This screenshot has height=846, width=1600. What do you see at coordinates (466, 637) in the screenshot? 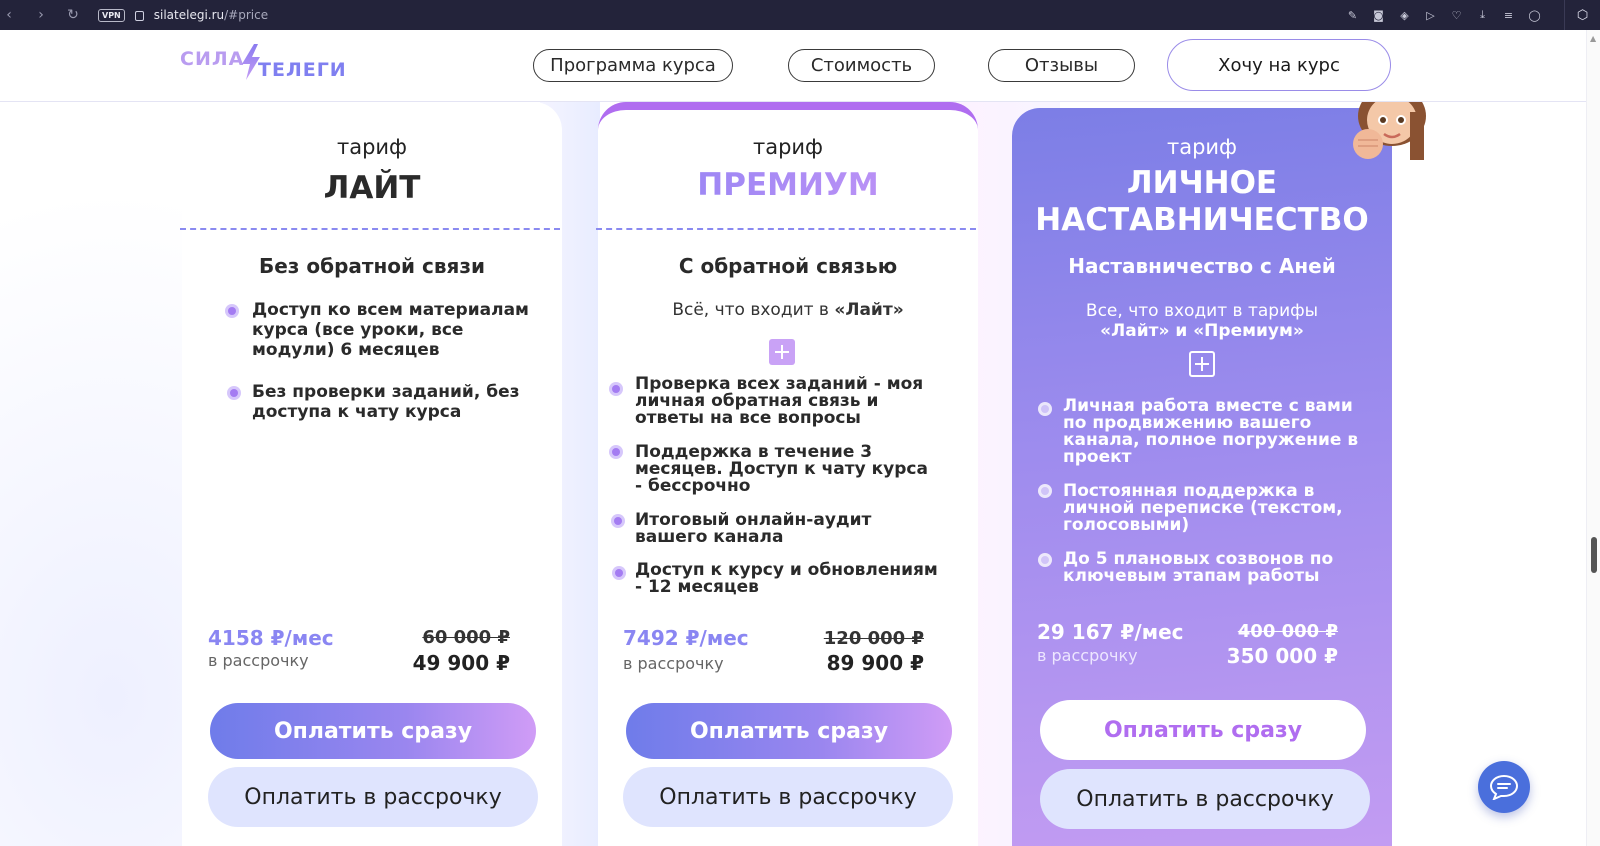
I see `old-price: 60 000 ₽` at bounding box center [466, 637].